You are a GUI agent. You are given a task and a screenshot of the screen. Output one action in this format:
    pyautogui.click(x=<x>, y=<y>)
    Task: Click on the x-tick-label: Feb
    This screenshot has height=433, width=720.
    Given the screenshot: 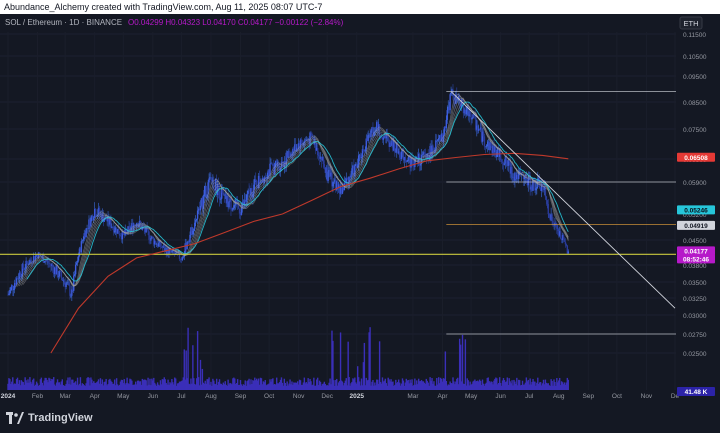 What is the action you would take?
    pyautogui.click(x=38, y=396)
    